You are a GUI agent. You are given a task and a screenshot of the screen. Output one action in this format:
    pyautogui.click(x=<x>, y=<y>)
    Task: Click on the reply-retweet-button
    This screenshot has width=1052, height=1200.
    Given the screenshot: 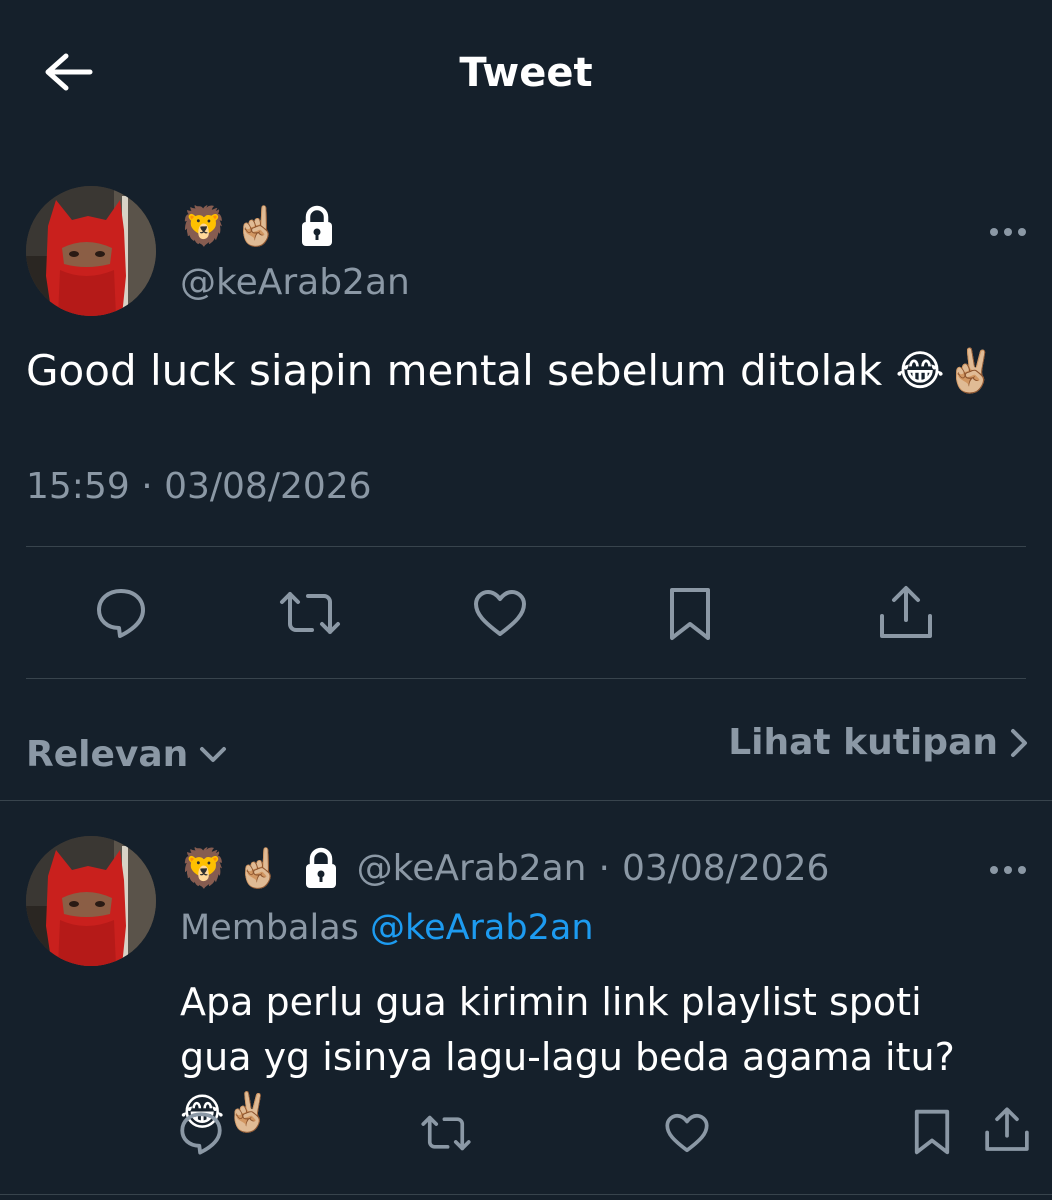 What is the action you would take?
    pyautogui.click(x=446, y=1133)
    